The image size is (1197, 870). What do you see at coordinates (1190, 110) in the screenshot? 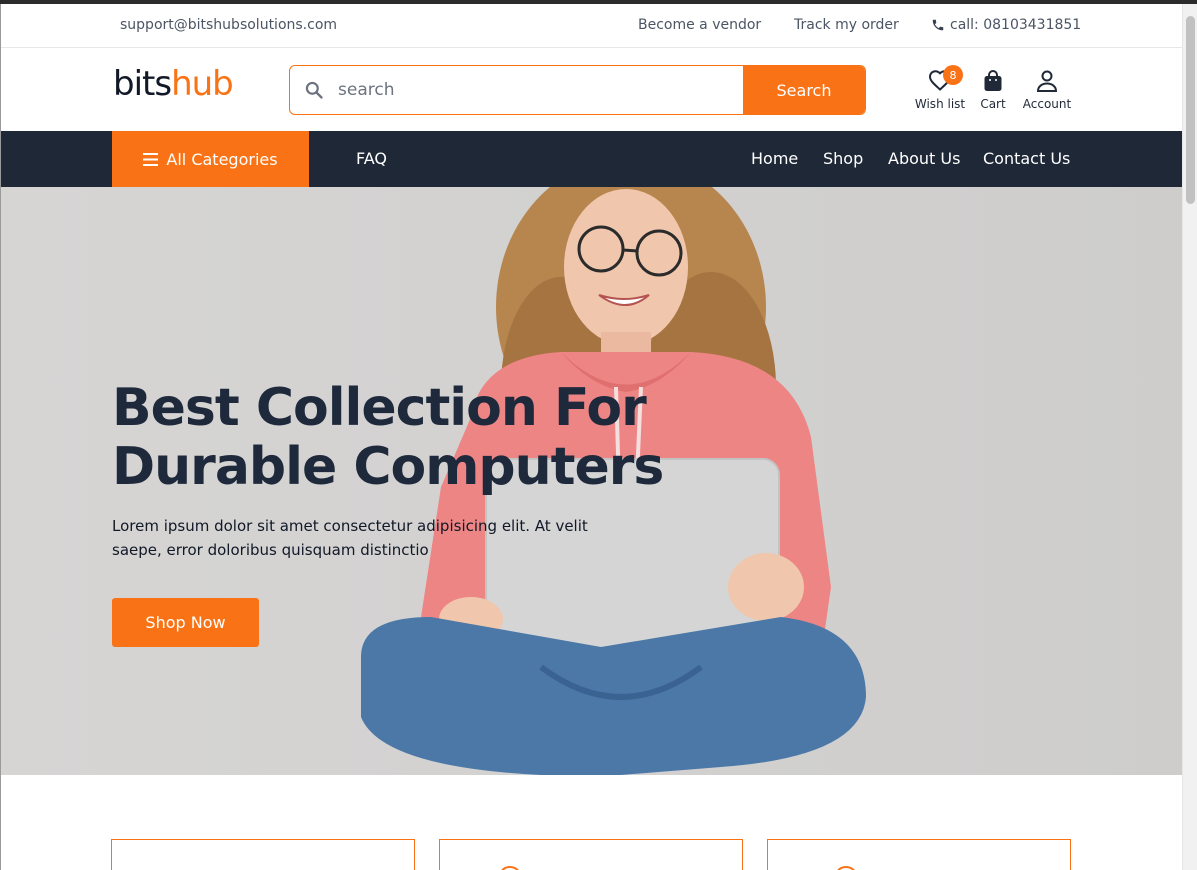
I see `scrollbar-thumb` at bounding box center [1190, 110].